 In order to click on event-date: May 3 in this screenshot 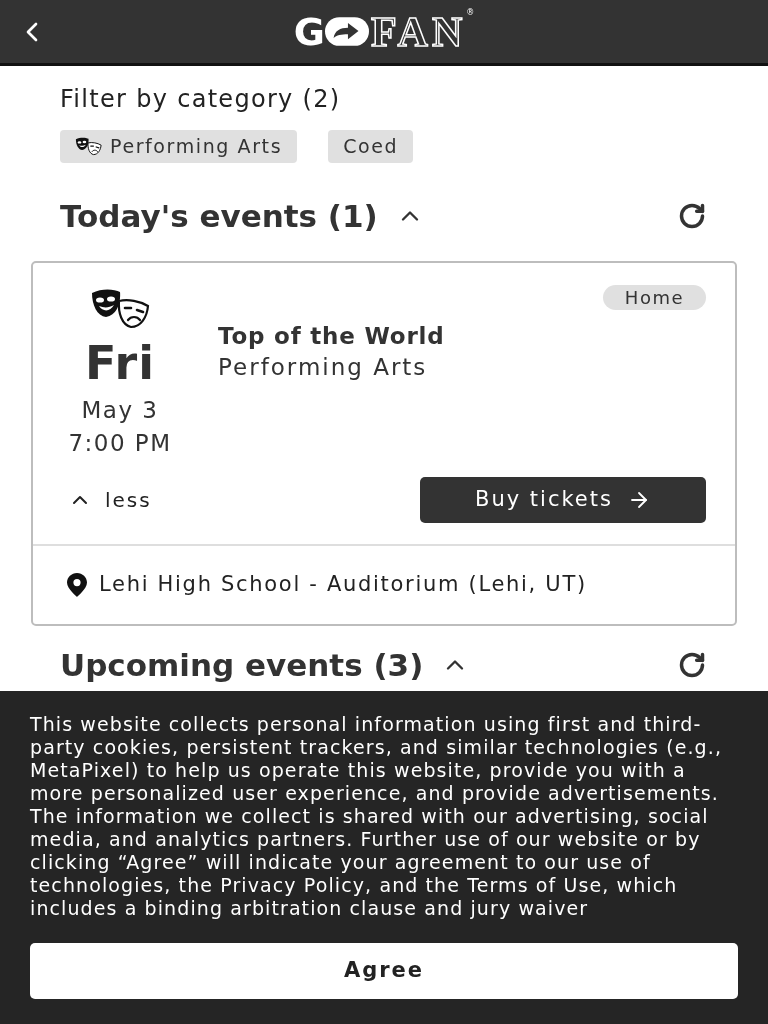, I will do `click(120, 410)`.